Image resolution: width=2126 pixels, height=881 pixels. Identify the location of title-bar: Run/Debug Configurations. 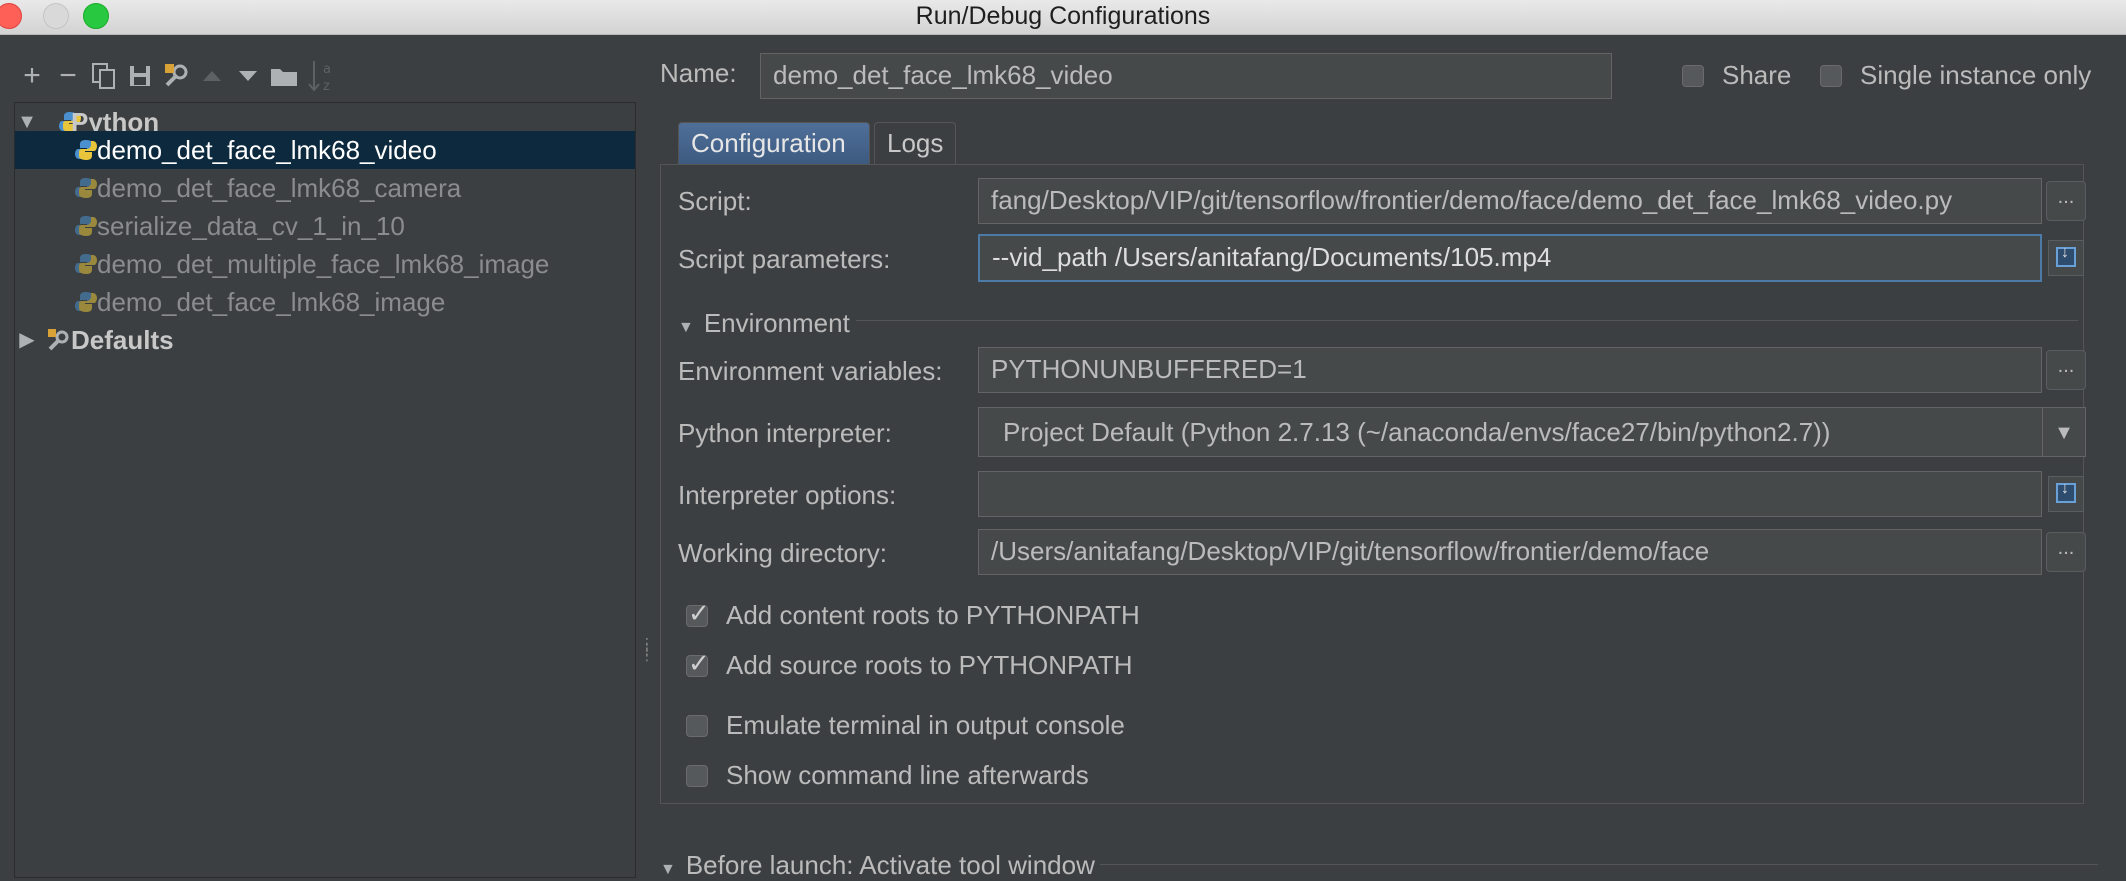
(1063, 17).